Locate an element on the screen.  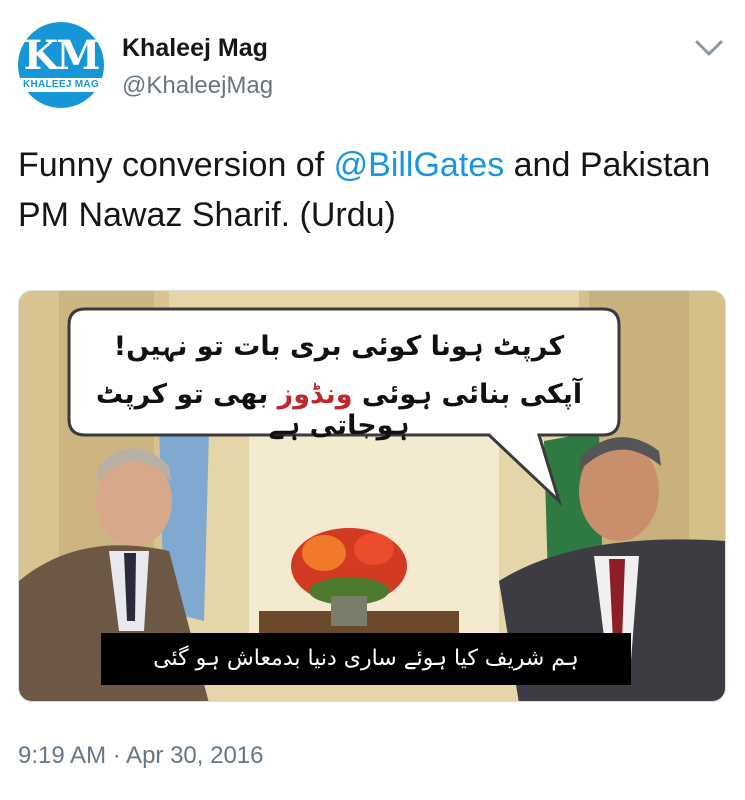
video-subtitle: ہم شریف کیا ہوئے ساری دنیا بدمعاش ہو گئی is located at coordinates (366, 659).